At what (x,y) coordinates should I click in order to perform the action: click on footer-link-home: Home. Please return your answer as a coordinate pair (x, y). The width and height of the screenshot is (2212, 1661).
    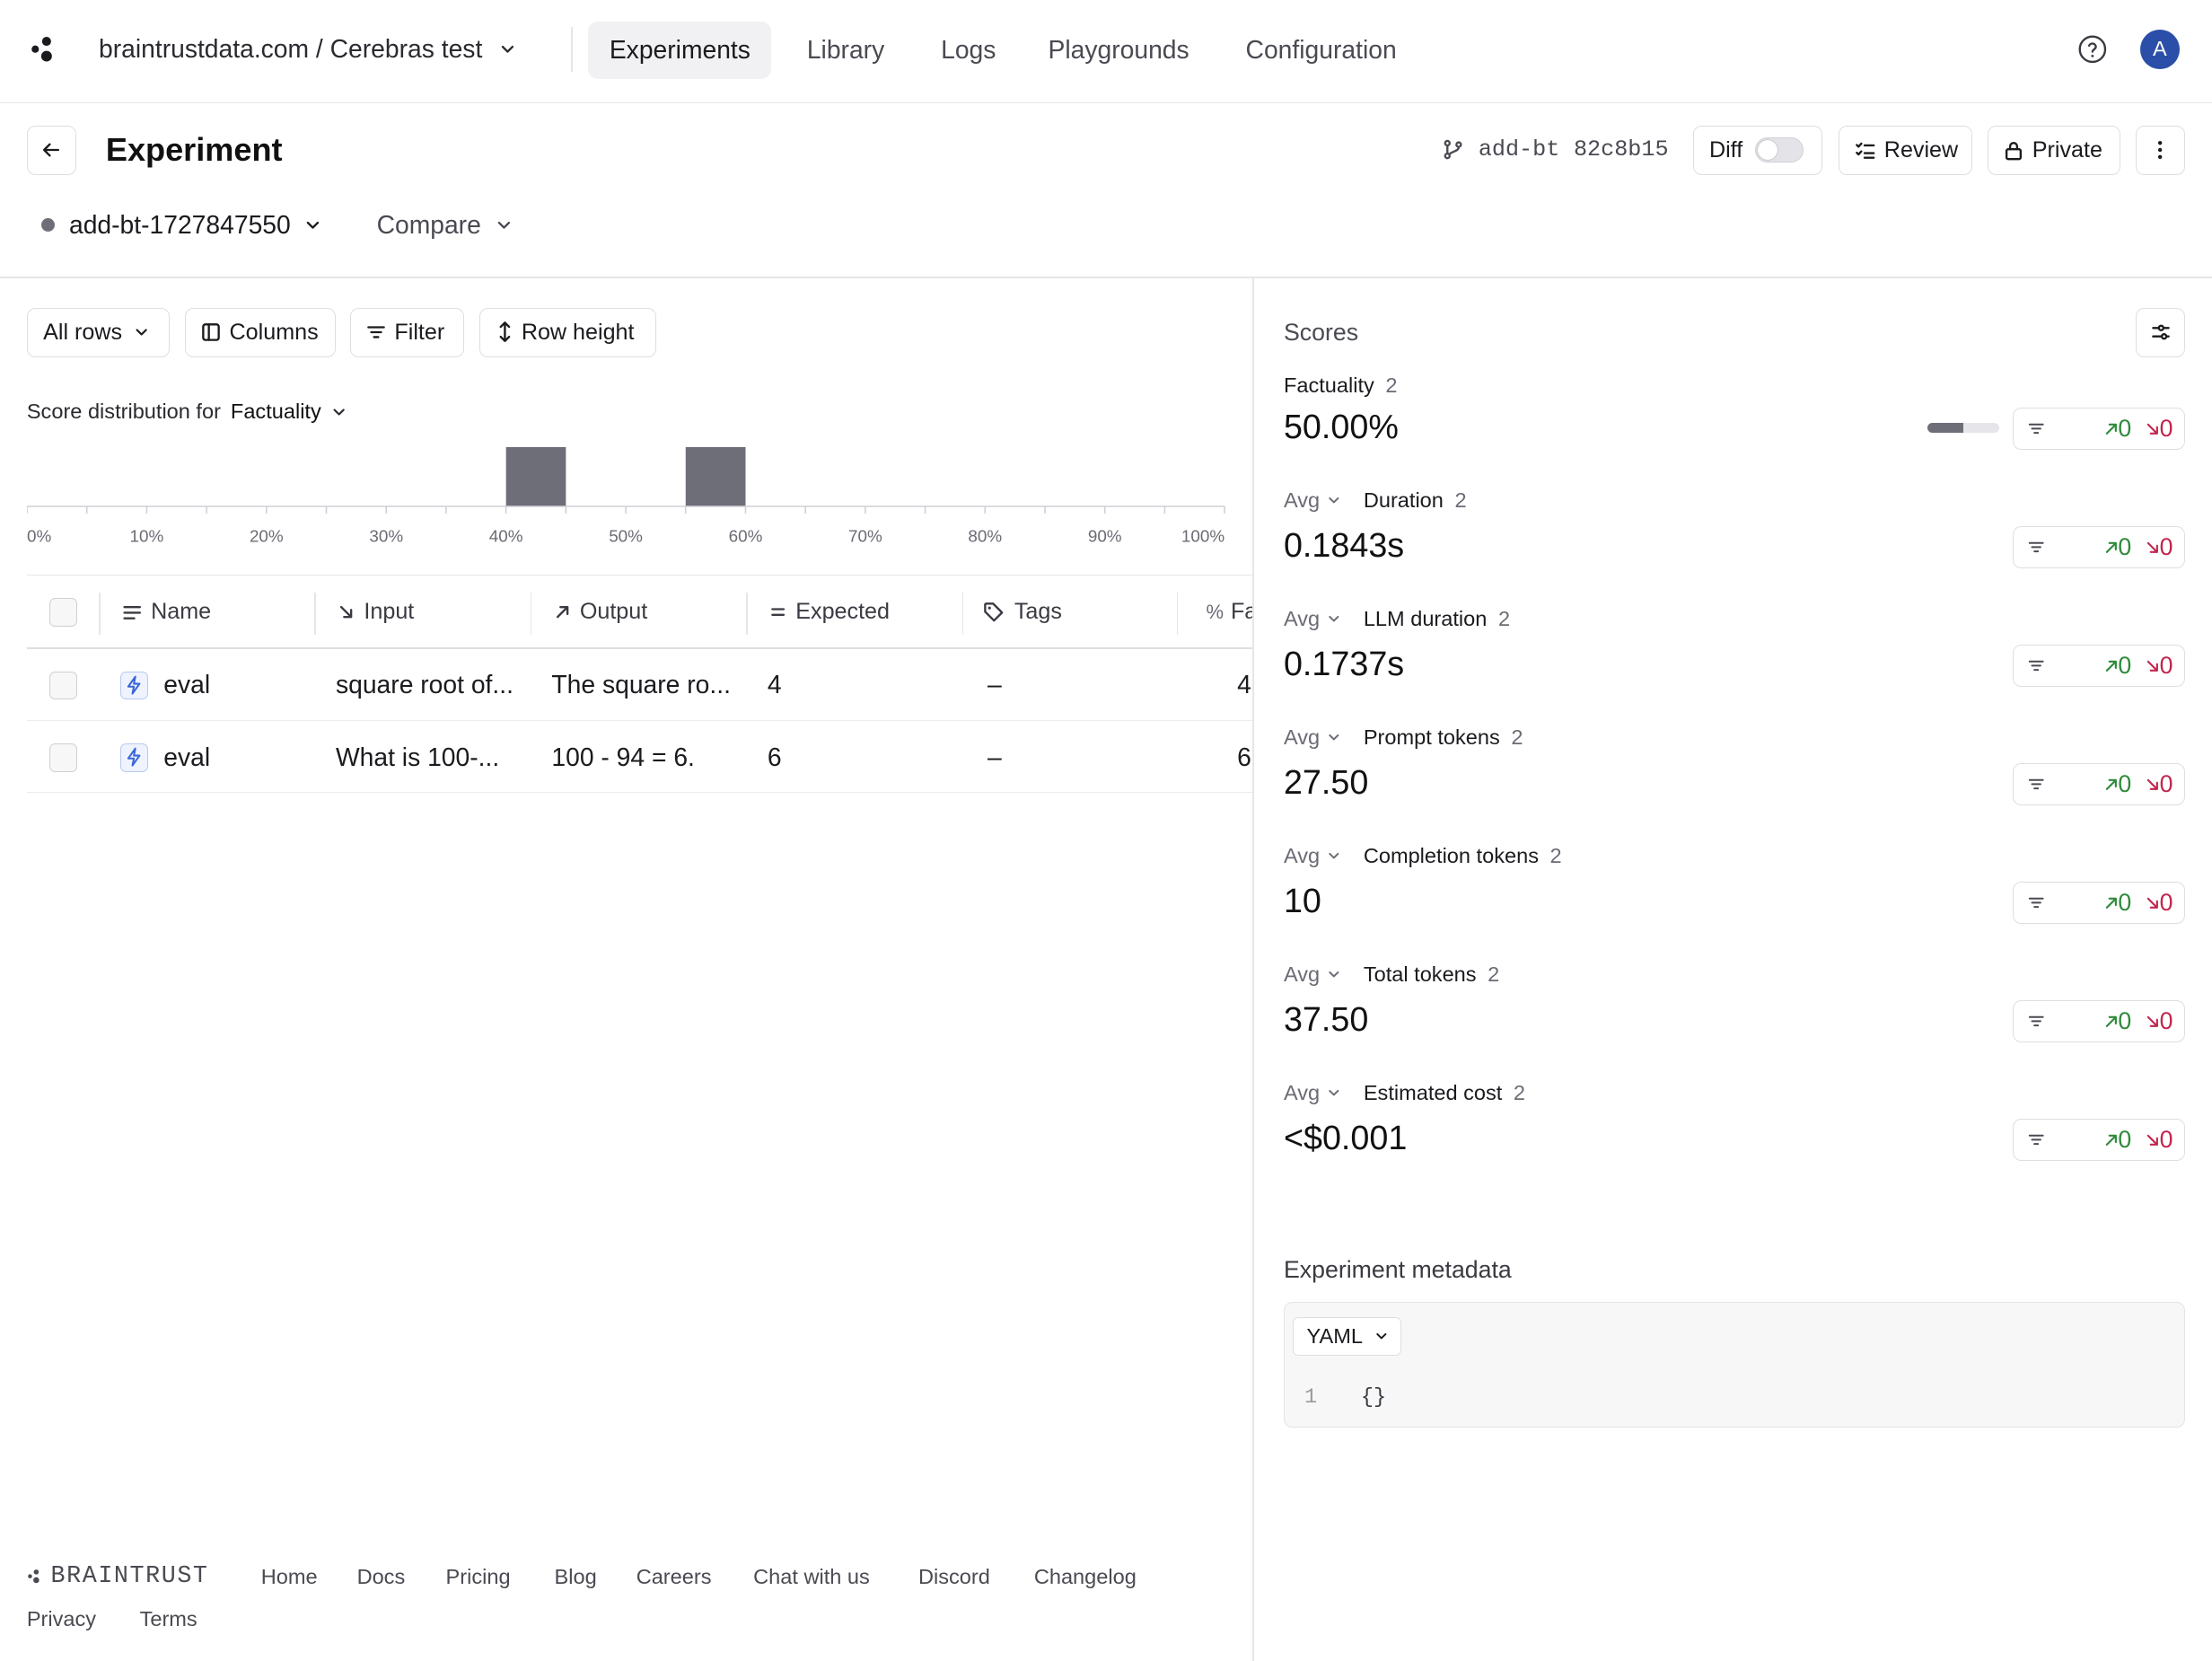
    Looking at the image, I should click on (289, 1577).